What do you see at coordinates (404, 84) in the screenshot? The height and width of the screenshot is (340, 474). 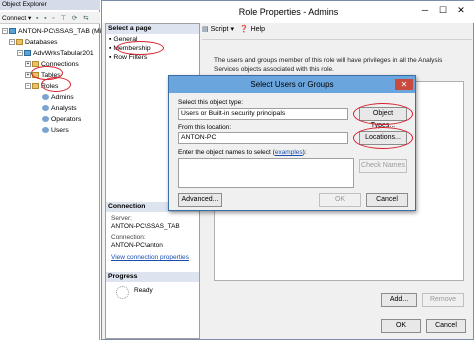 I see `dialog-close-icon: ✕` at bounding box center [404, 84].